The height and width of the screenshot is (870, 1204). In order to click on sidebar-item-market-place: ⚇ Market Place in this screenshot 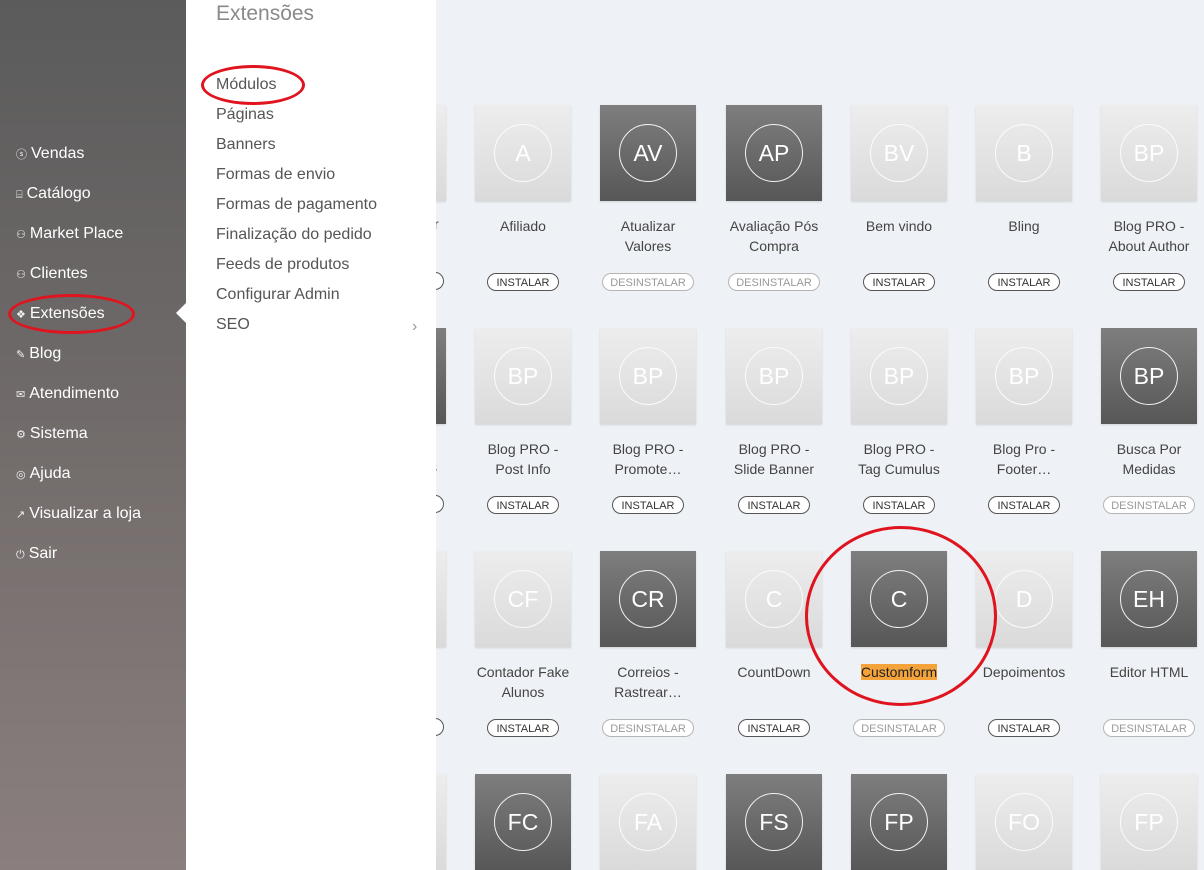, I will do `click(69, 234)`.